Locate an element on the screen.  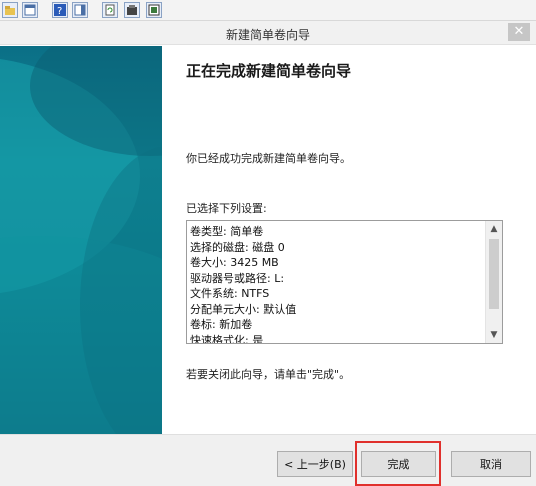
settings-item: 卷类型: 简单卷 is located at coordinates (227, 231).